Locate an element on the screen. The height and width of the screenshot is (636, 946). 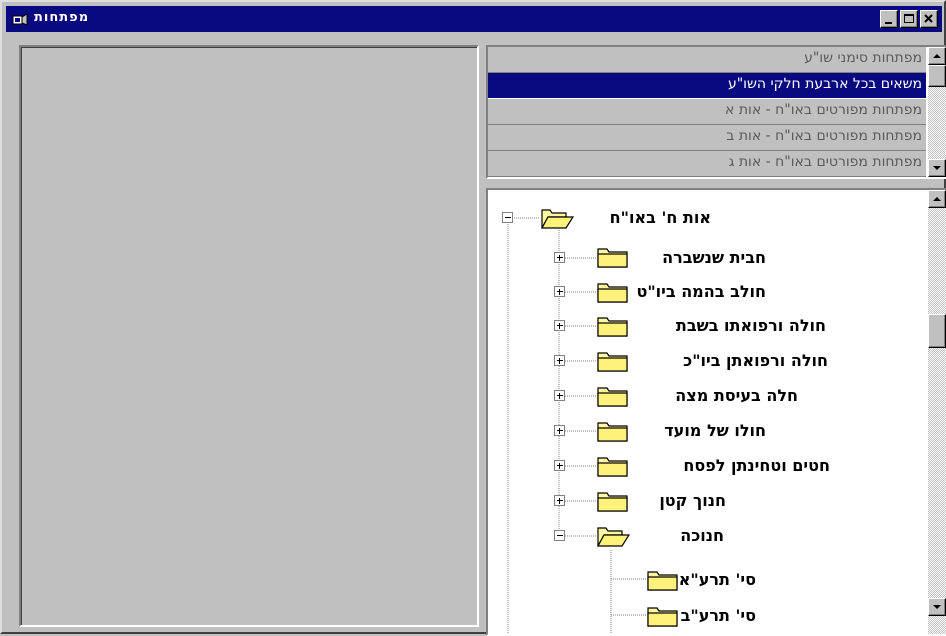
maximize-icon is located at coordinates (909, 18).